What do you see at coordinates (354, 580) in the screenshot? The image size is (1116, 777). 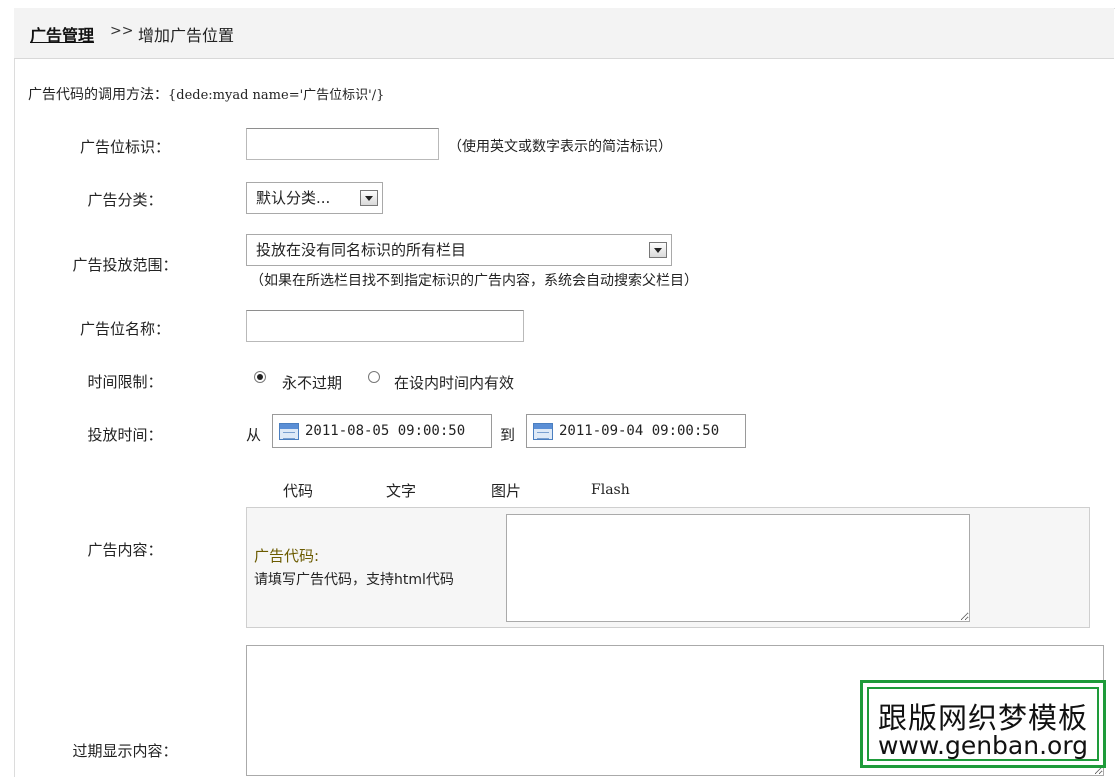 I see `code-description: 请填写广告代码，支持html代码` at bounding box center [354, 580].